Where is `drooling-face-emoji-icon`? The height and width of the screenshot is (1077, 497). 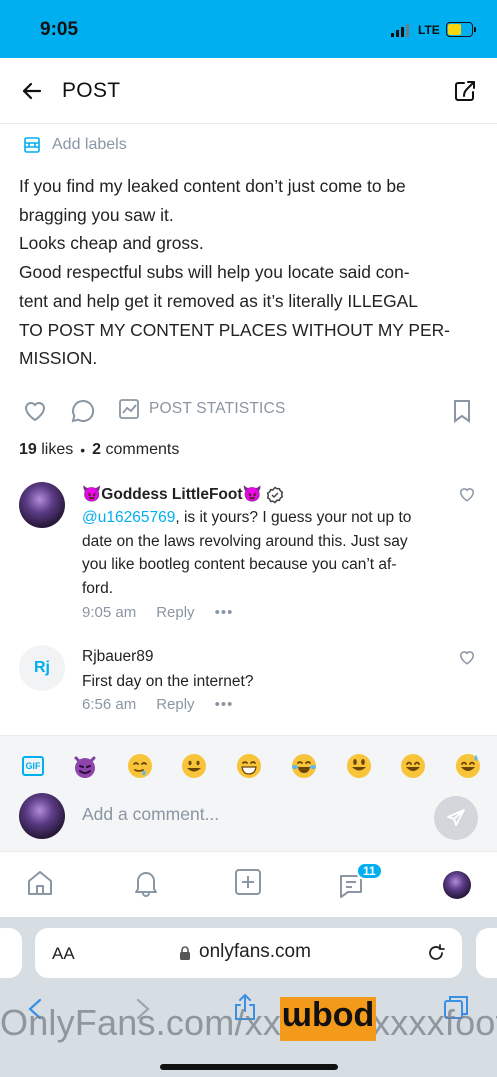 drooling-face-emoji-icon is located at coordinates (140, 766).